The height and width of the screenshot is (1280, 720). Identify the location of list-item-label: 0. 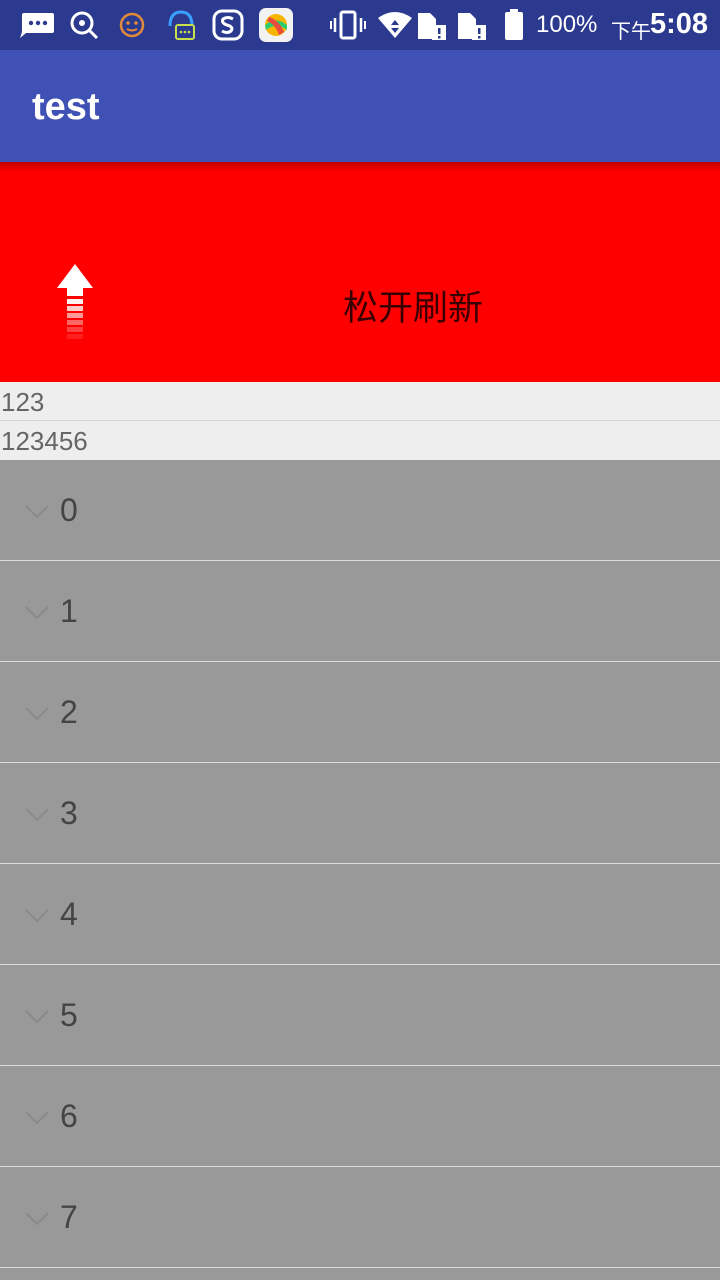
(69, 510).